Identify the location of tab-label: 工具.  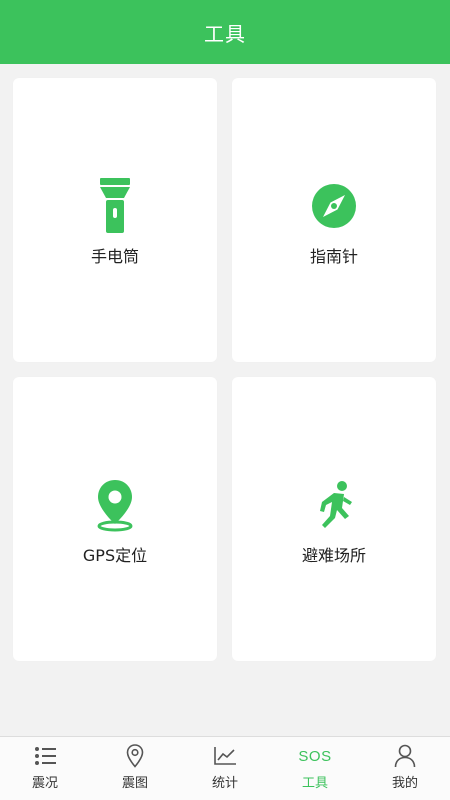
(314, 783).